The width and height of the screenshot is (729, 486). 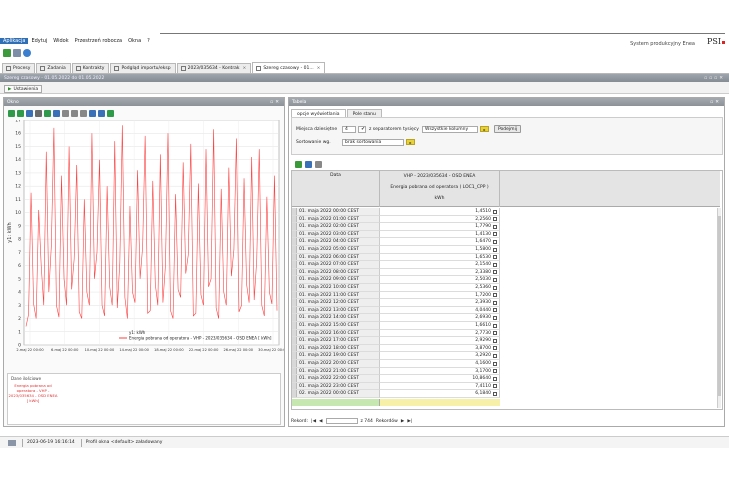 I want to click on table-row: 01. maja 2022 19:00 CEST 3,2920, so click(x=396, y=356).